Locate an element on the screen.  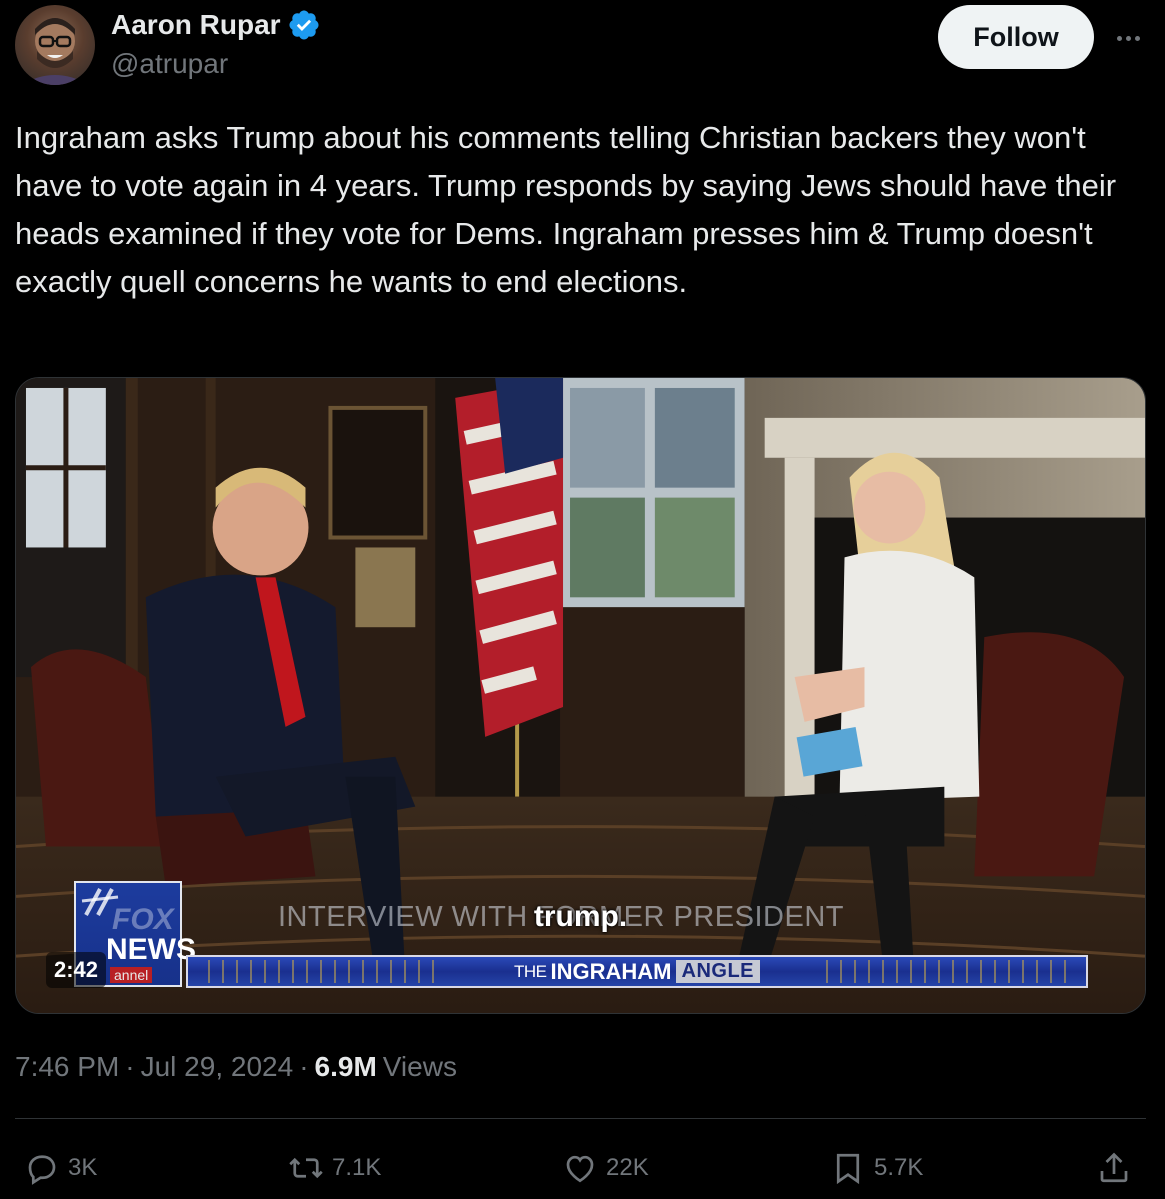
more-options-icon is located at coordinates (1128, 38).